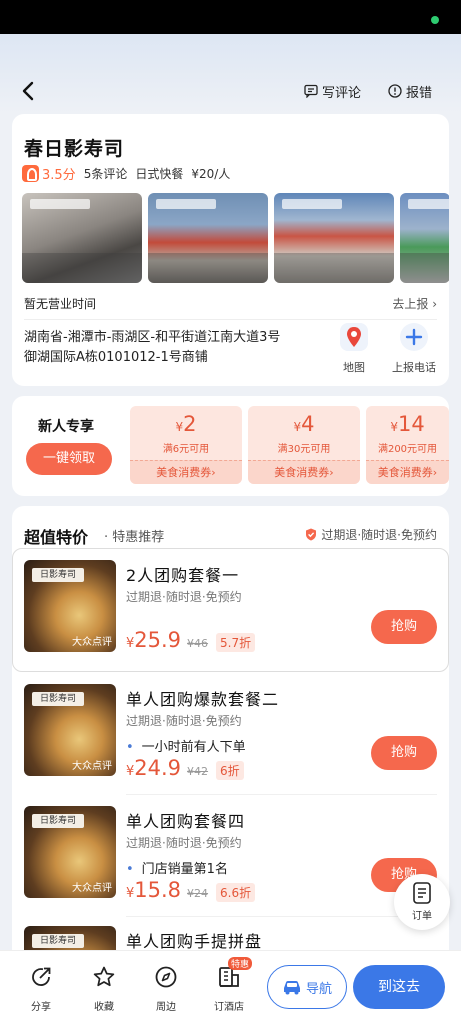  What do you see at coordinates (198, 643) in the screenshot?
I see `price-original: ¥46` at bounding box center [198, 643].